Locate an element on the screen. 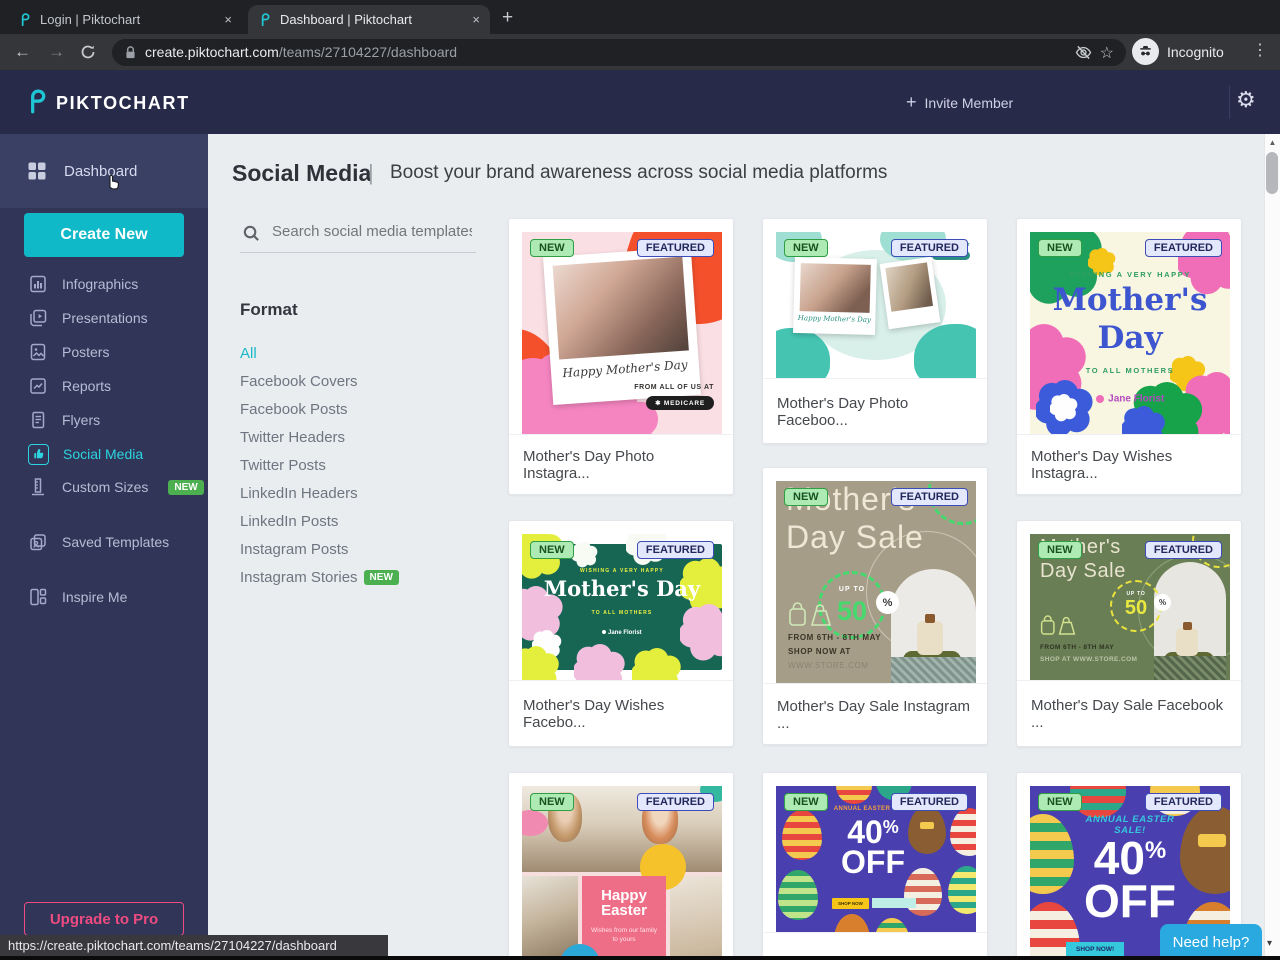  sidebar-item-flyers: Flyers is located at coordinates (104, 420).